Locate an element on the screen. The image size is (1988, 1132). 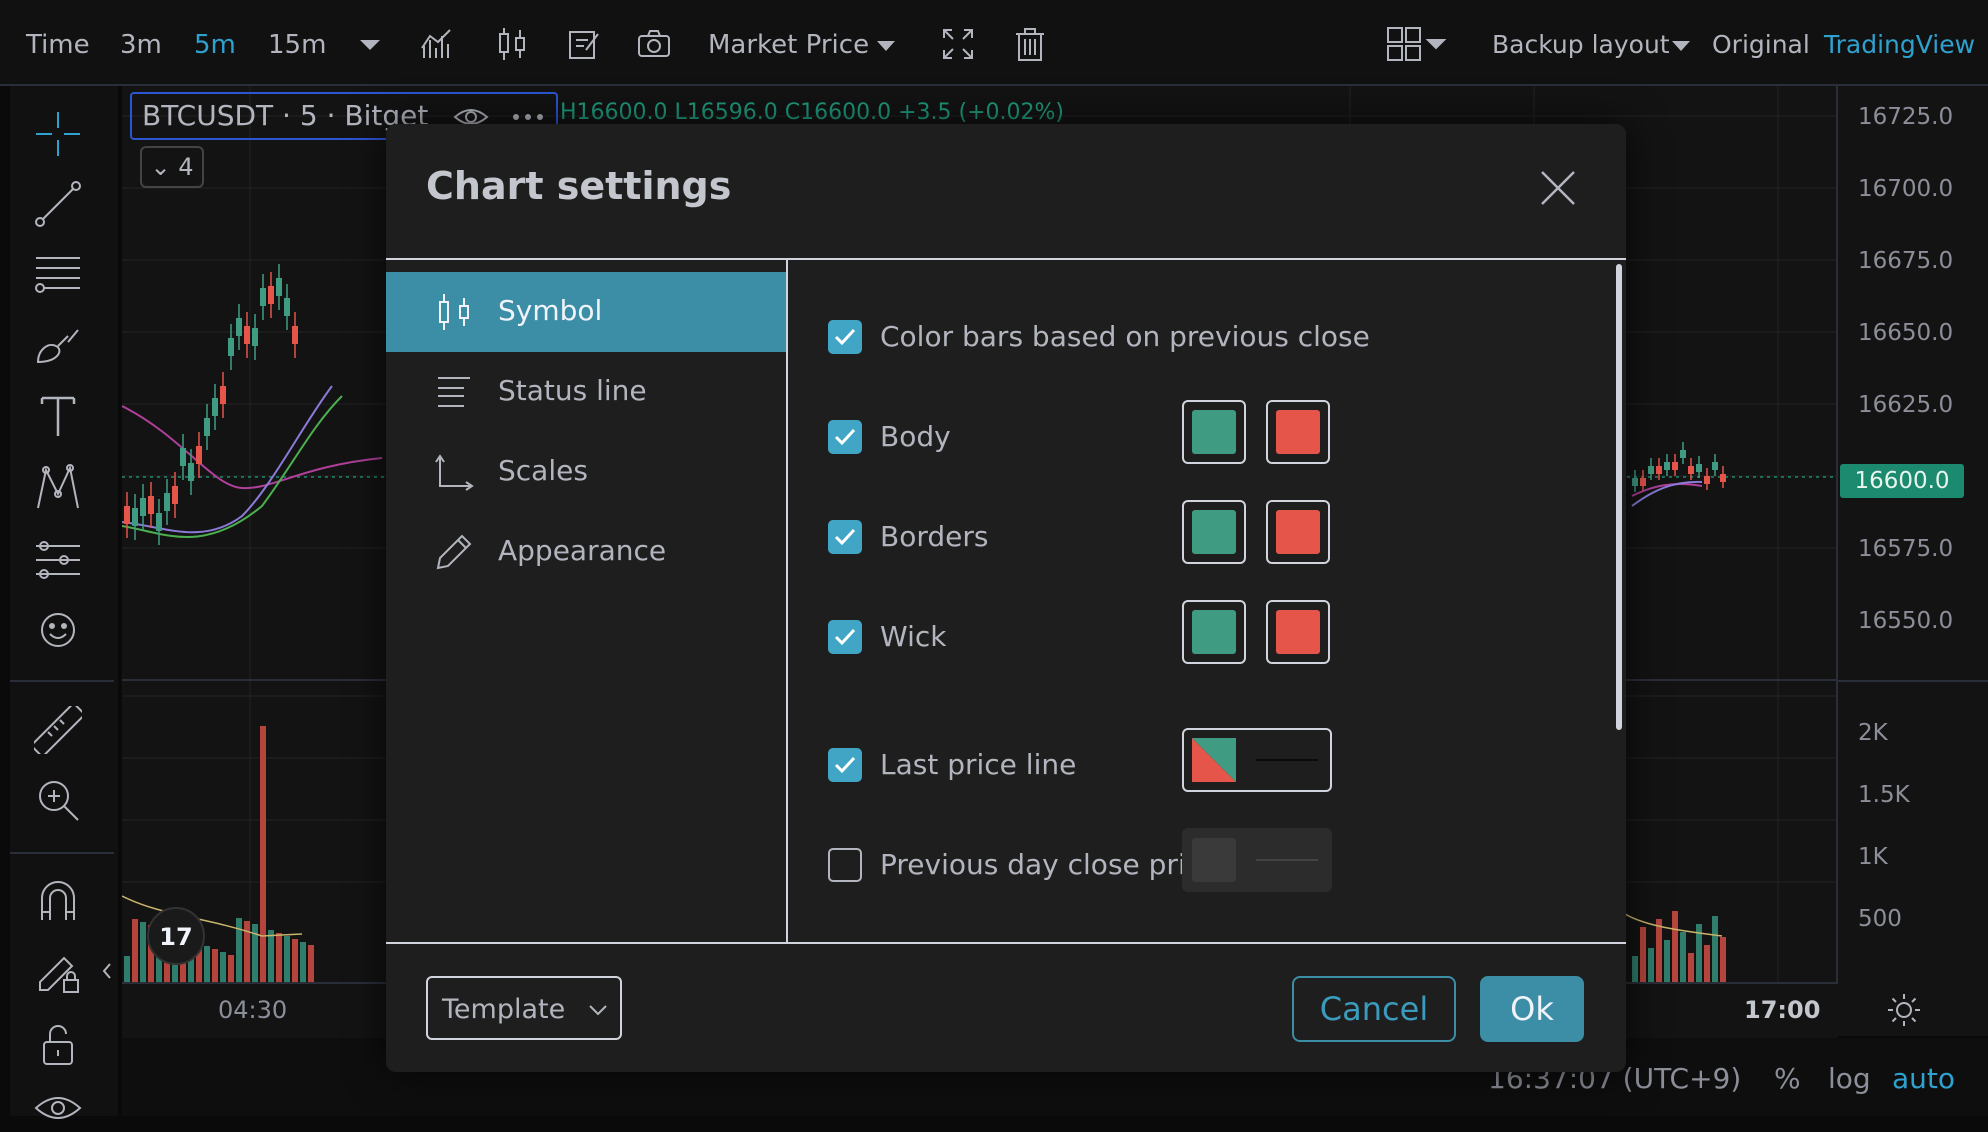
setting-label: Wick is located at coordinates (913, 636).